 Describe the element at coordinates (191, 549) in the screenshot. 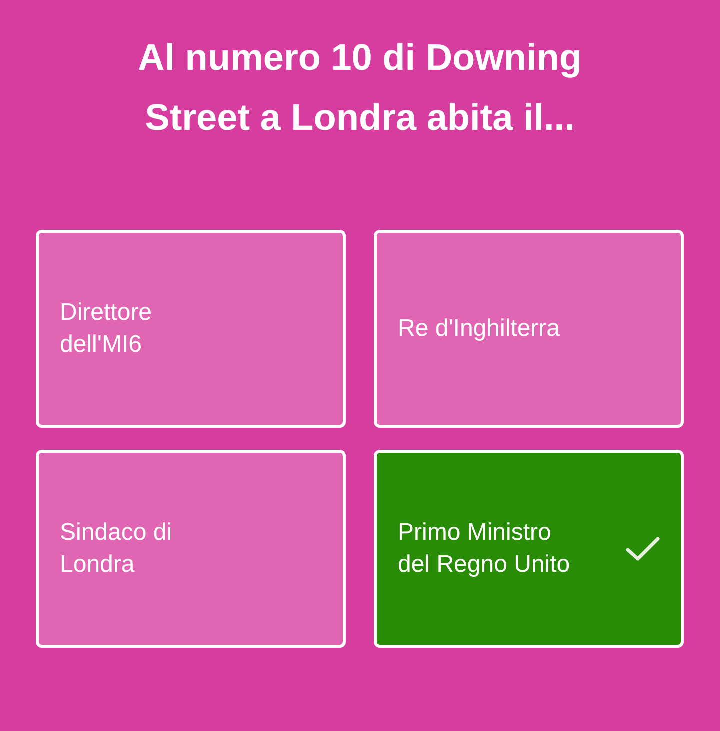

I see `answer-option: Sindaco di Londra` at that location.